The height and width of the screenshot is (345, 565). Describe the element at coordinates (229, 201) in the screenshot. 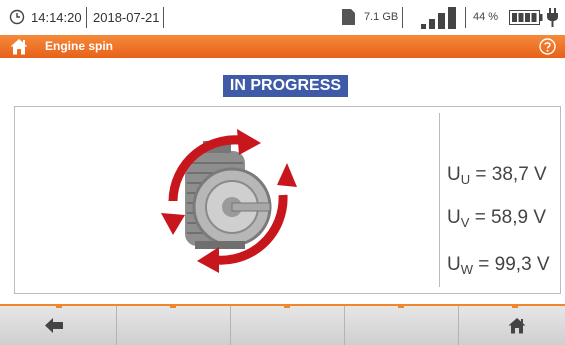

I see `motor-rotation-icon` at that location.